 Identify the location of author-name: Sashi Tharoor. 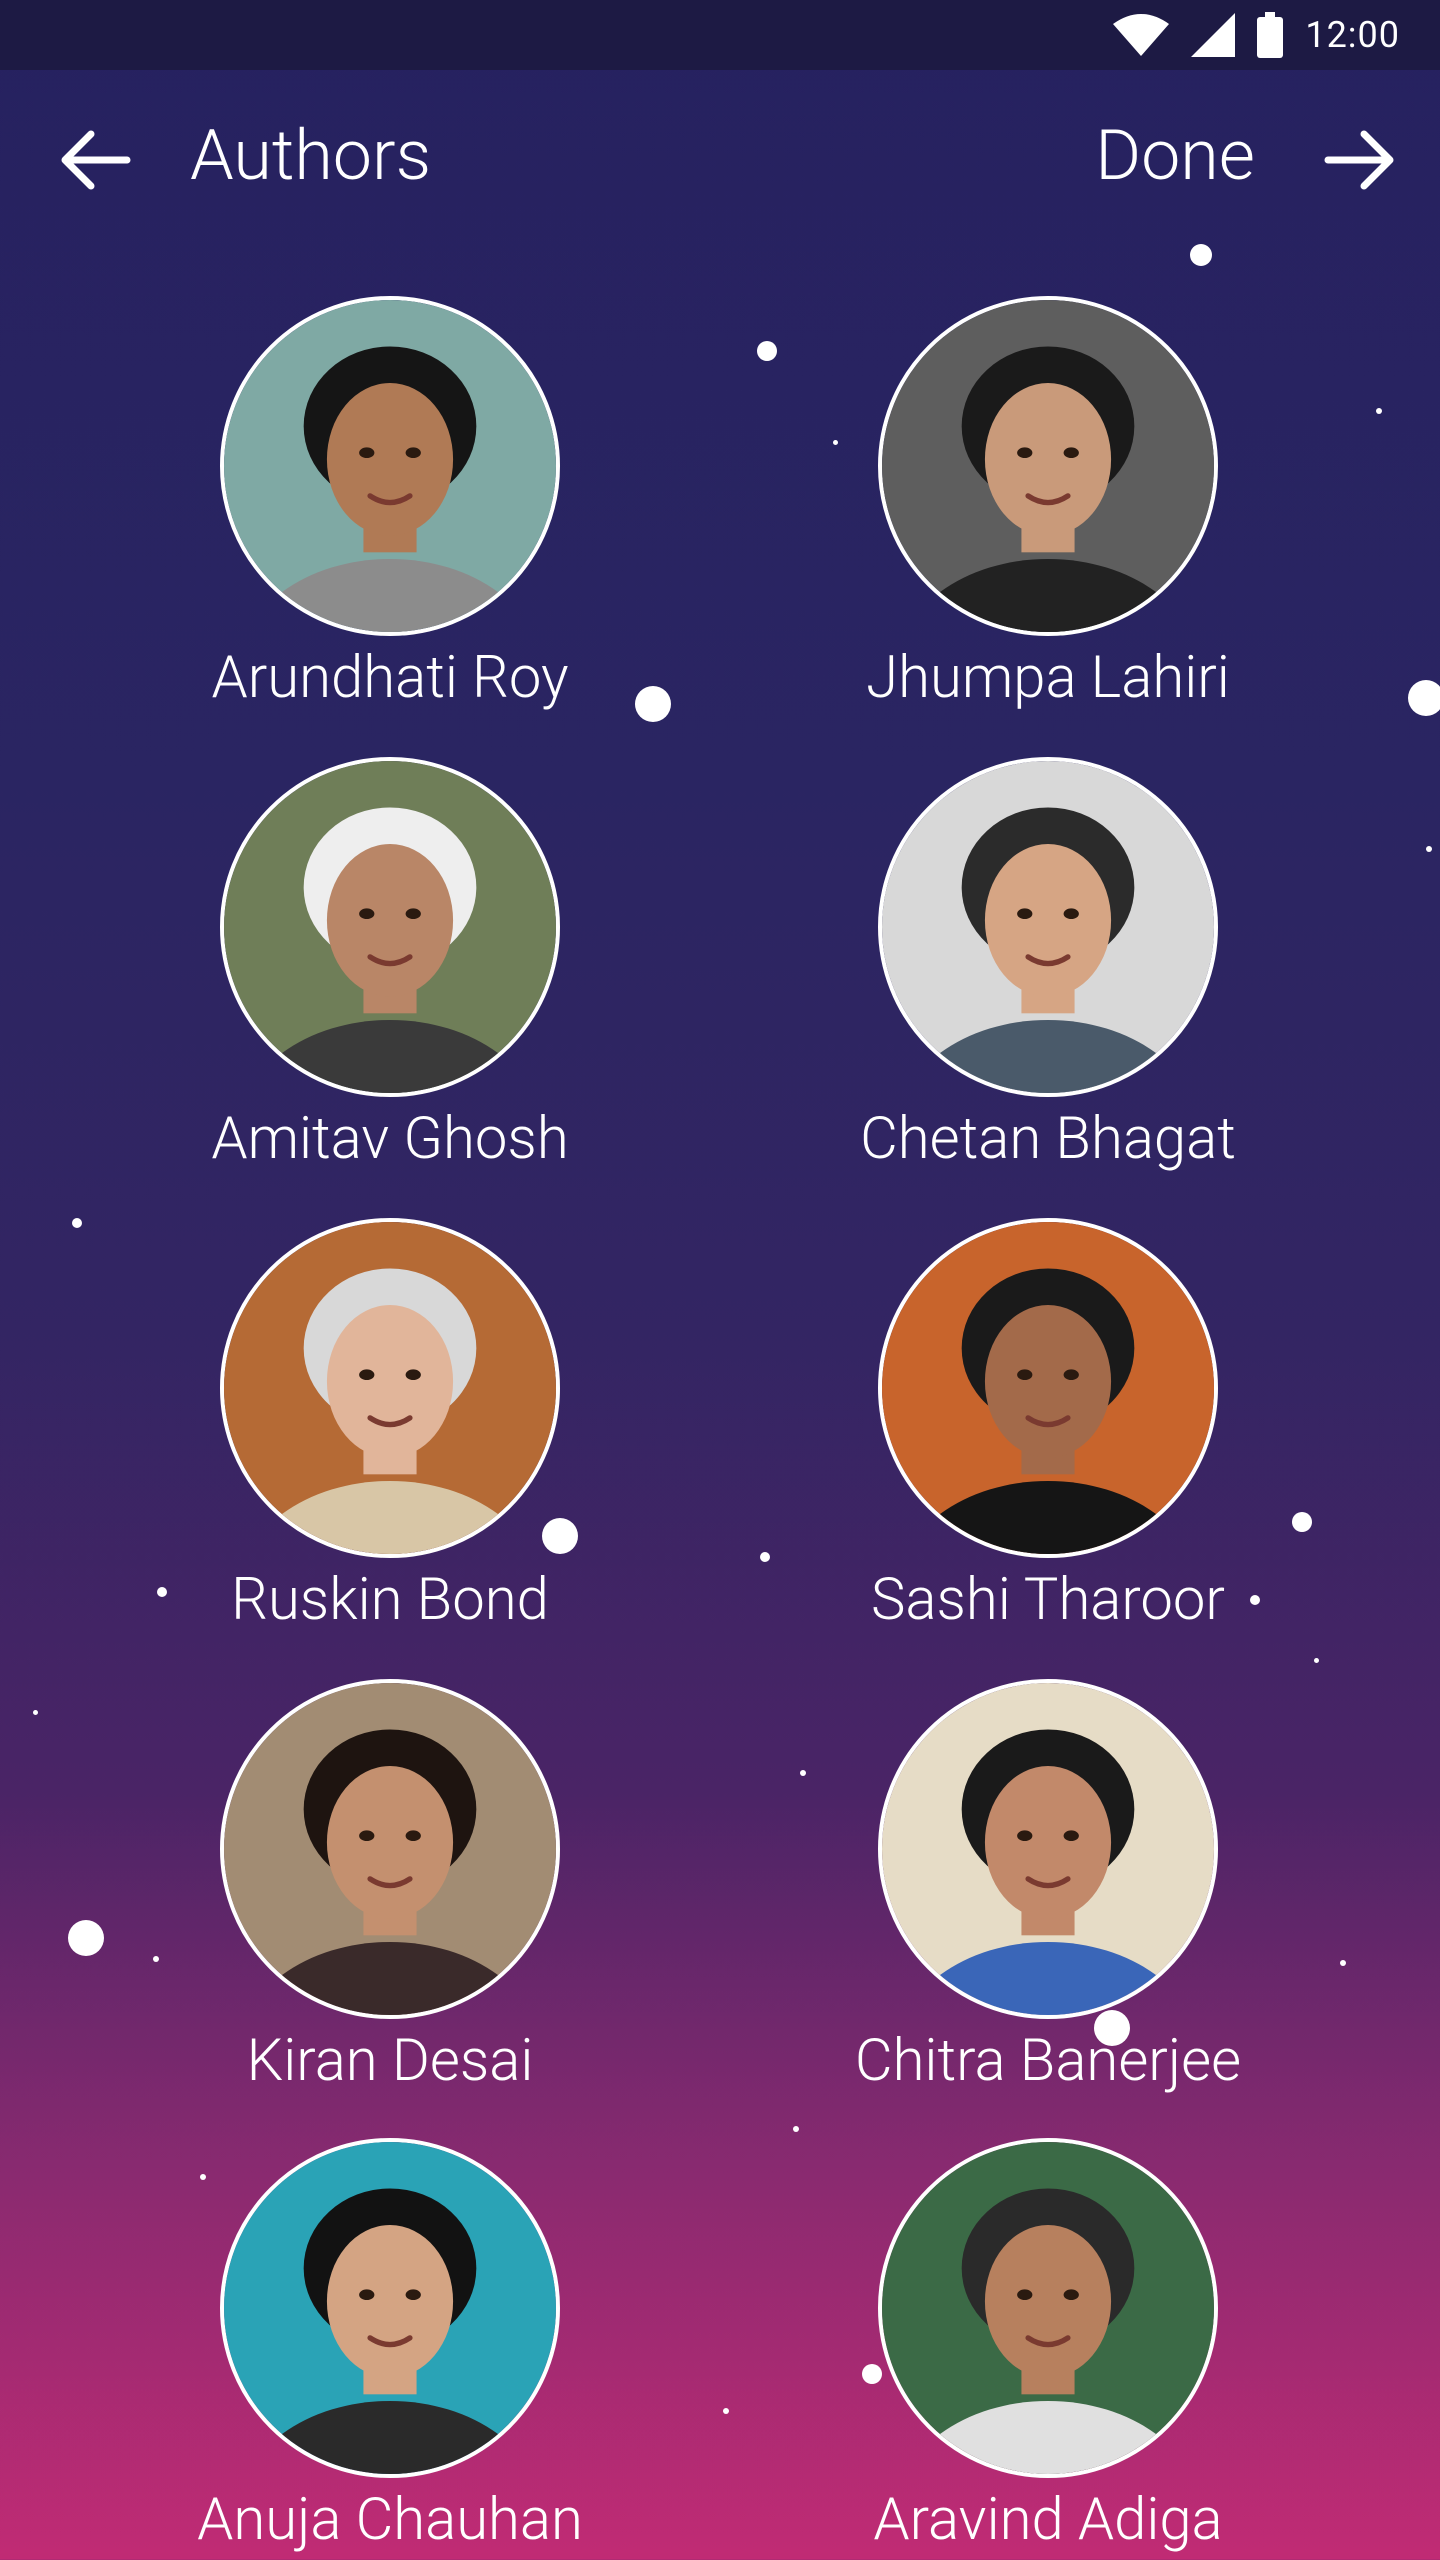
(1048, 1600).